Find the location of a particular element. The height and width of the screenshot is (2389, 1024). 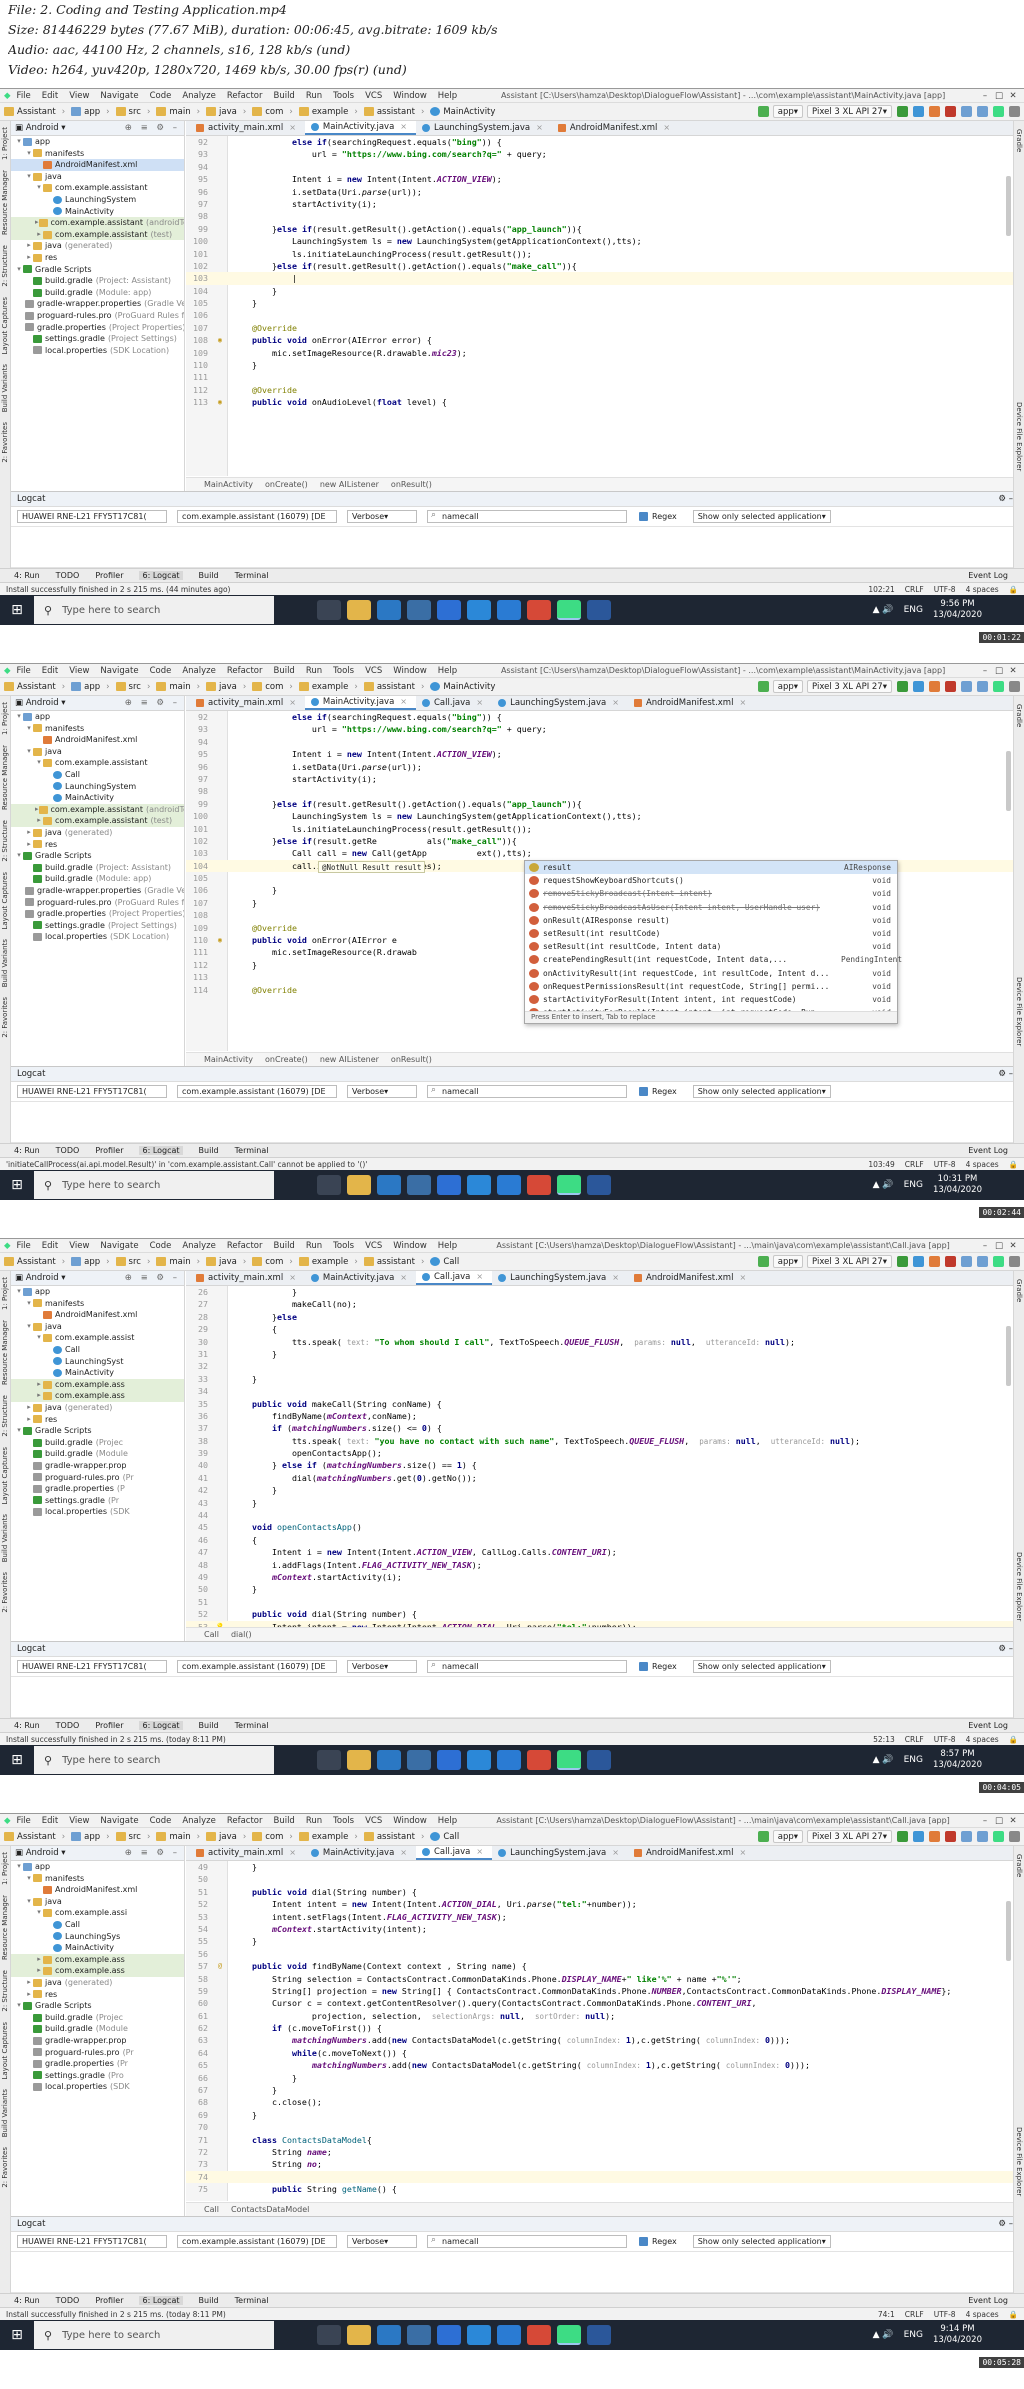

project-tree-item: ▾ com.example.assi is located at coordinates (97, 1913).